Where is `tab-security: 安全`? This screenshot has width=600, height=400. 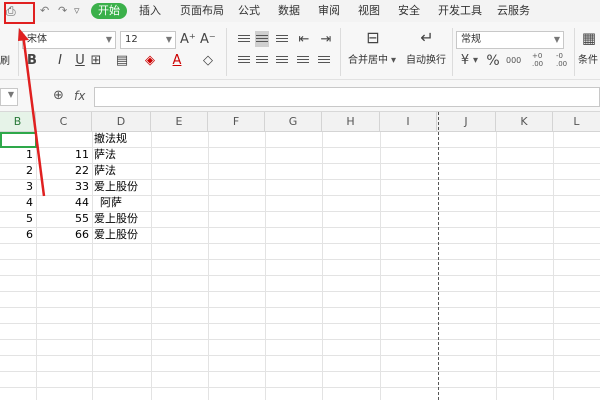 tab-security: 安全 is located at coordinates (409, 11).